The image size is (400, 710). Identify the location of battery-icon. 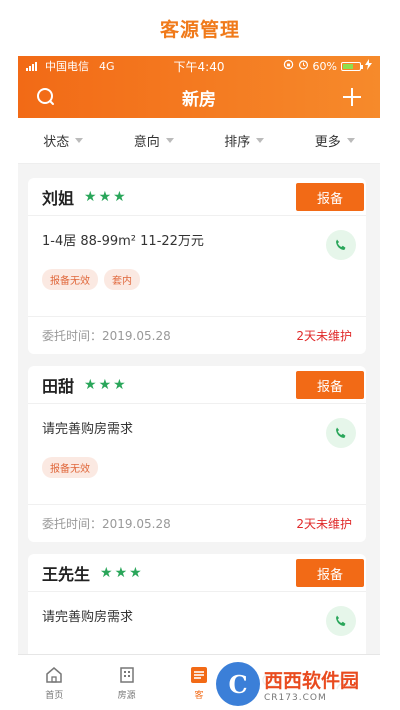
(352, 66).